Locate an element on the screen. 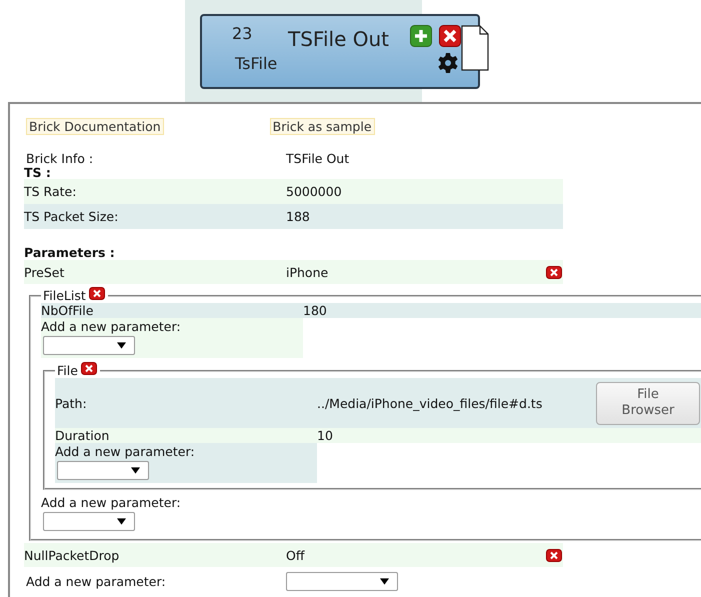  parameter-label: Path: is located at coordinates (71, 403).